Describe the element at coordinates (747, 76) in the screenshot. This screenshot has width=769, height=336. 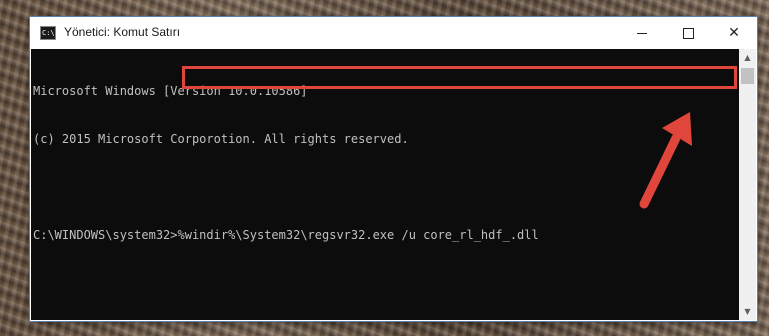
I see `scrollbar-thumb` at that location.